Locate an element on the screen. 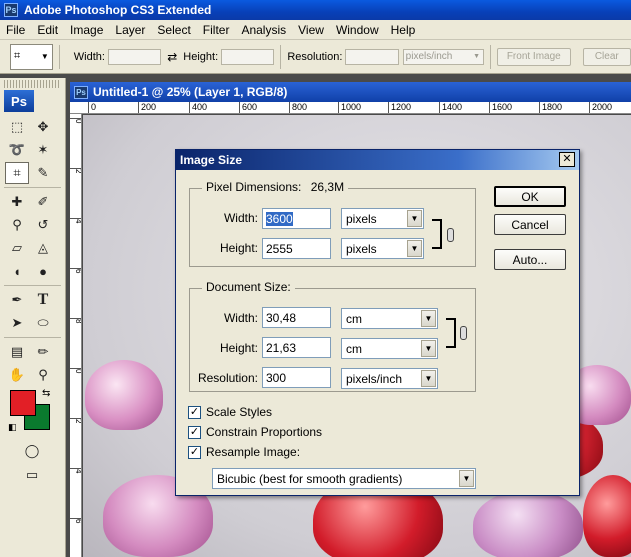  pixel-height-input: 2555 is located at coordinates (296, 248).